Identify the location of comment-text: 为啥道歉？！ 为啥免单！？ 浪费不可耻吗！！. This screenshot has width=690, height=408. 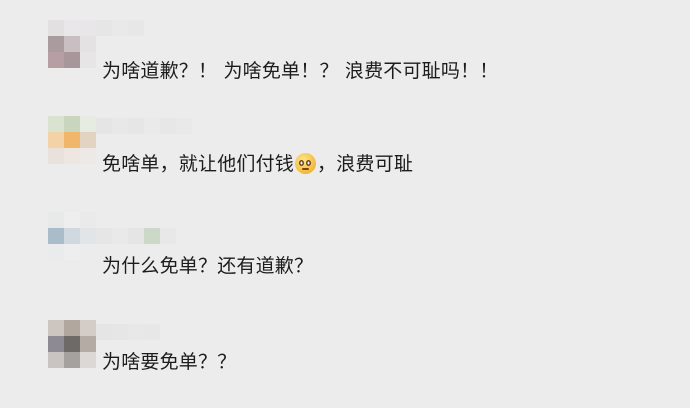
(300, 71).